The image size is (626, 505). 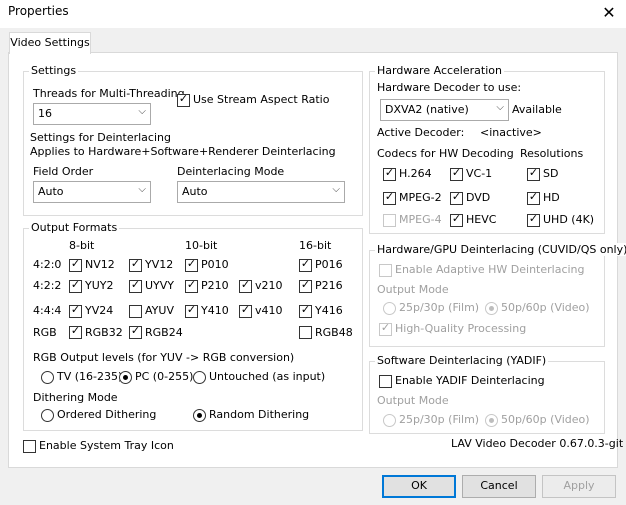 I want to click on threads-dropdown: 16 ⌵, so click(x=92, y=114).